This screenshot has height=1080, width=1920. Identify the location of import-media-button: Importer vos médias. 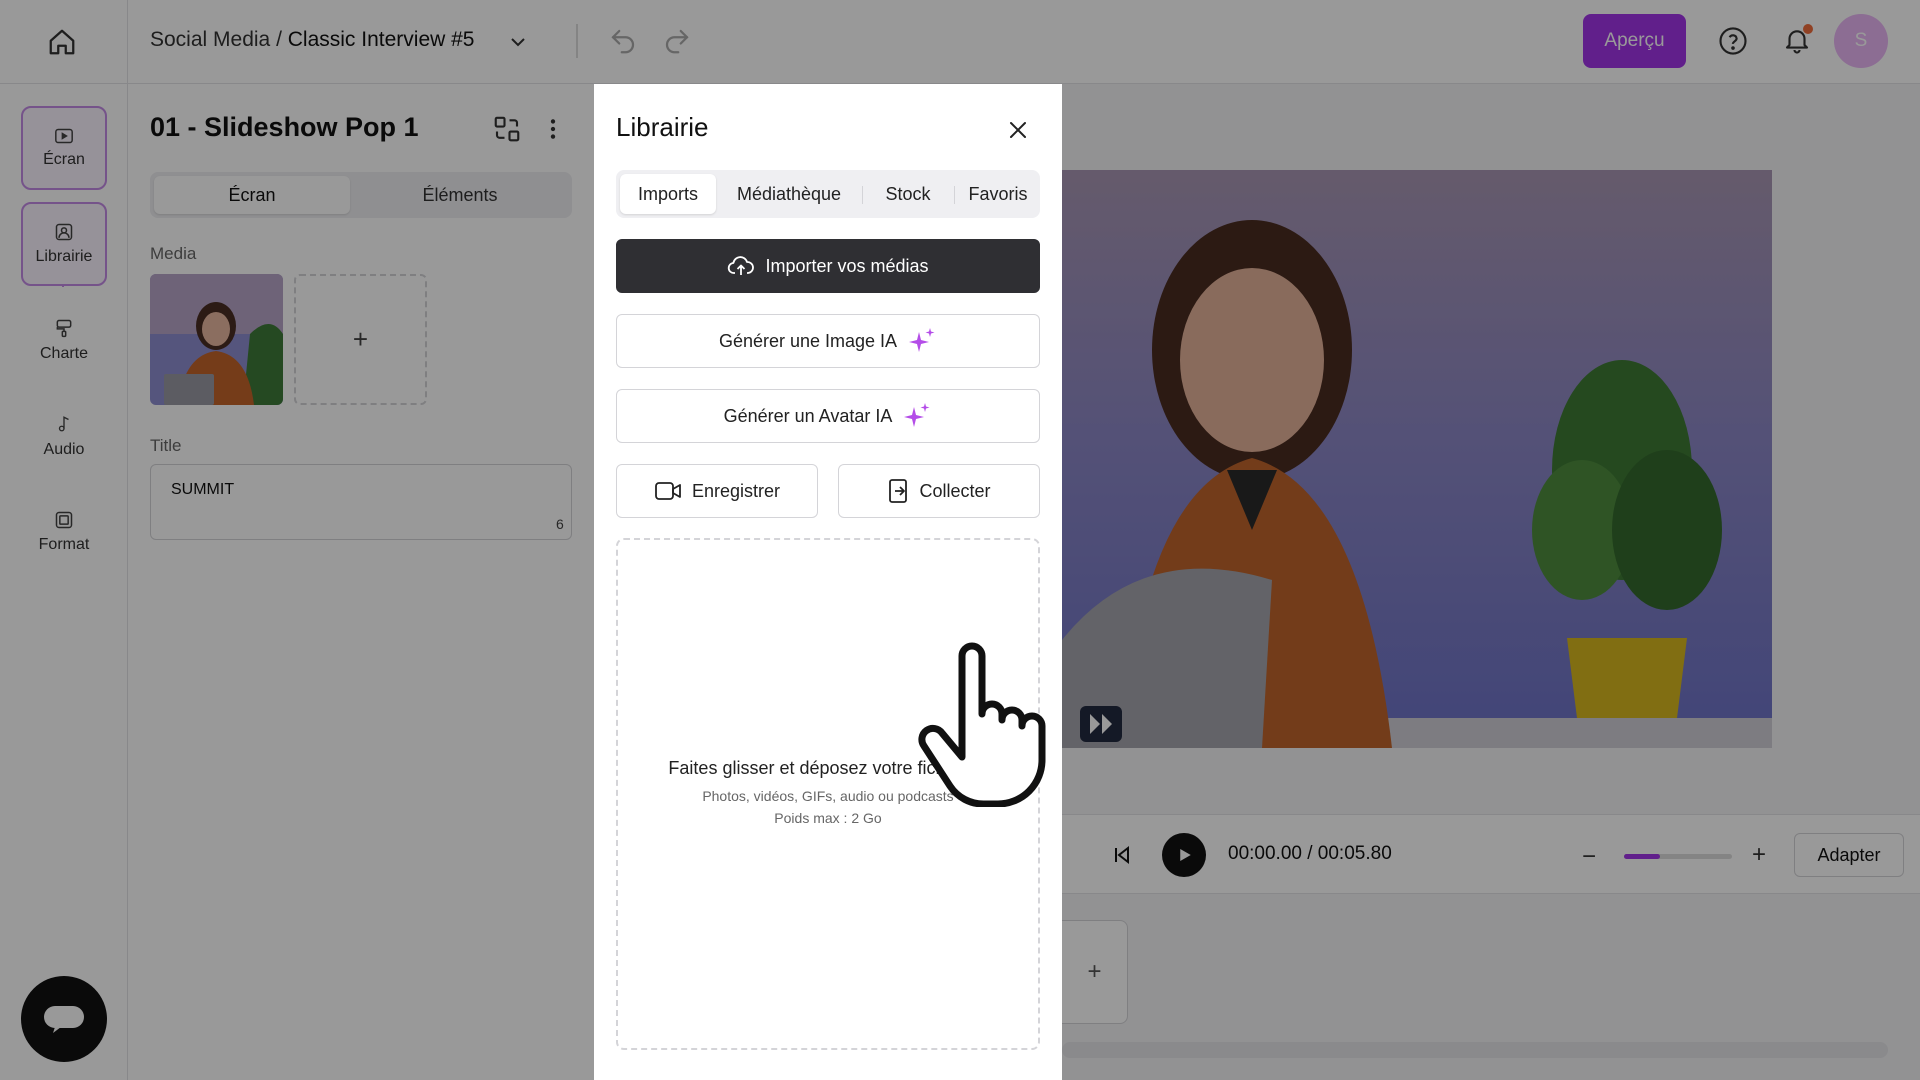
(828, 266).